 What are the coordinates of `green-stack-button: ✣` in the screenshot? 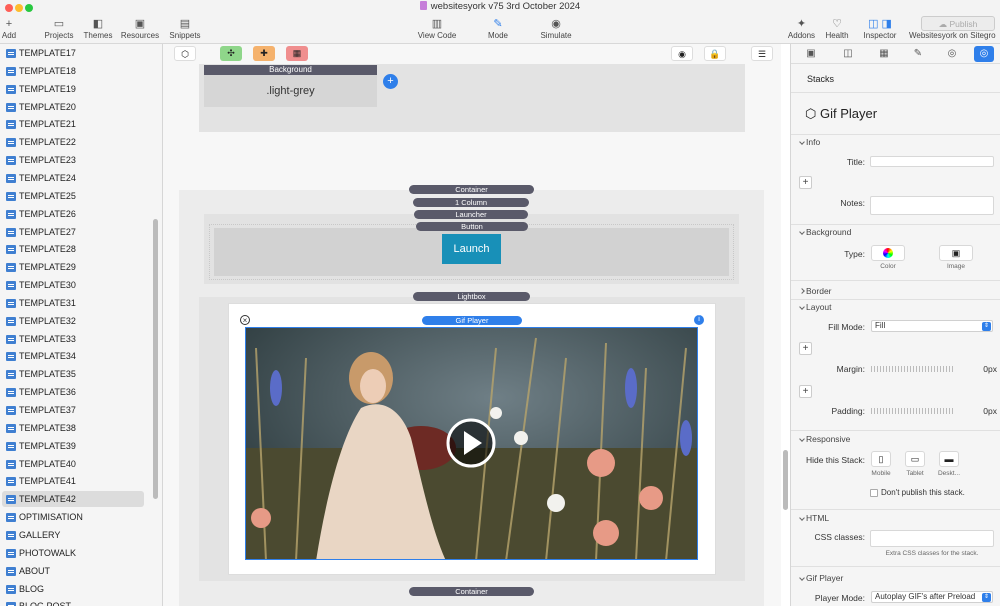 It's located at (231, 53).